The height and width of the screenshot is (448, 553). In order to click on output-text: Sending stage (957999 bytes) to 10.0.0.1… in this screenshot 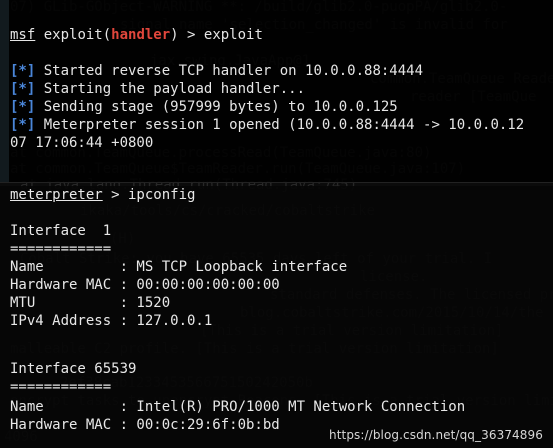, I will do `click(216, 107)`.